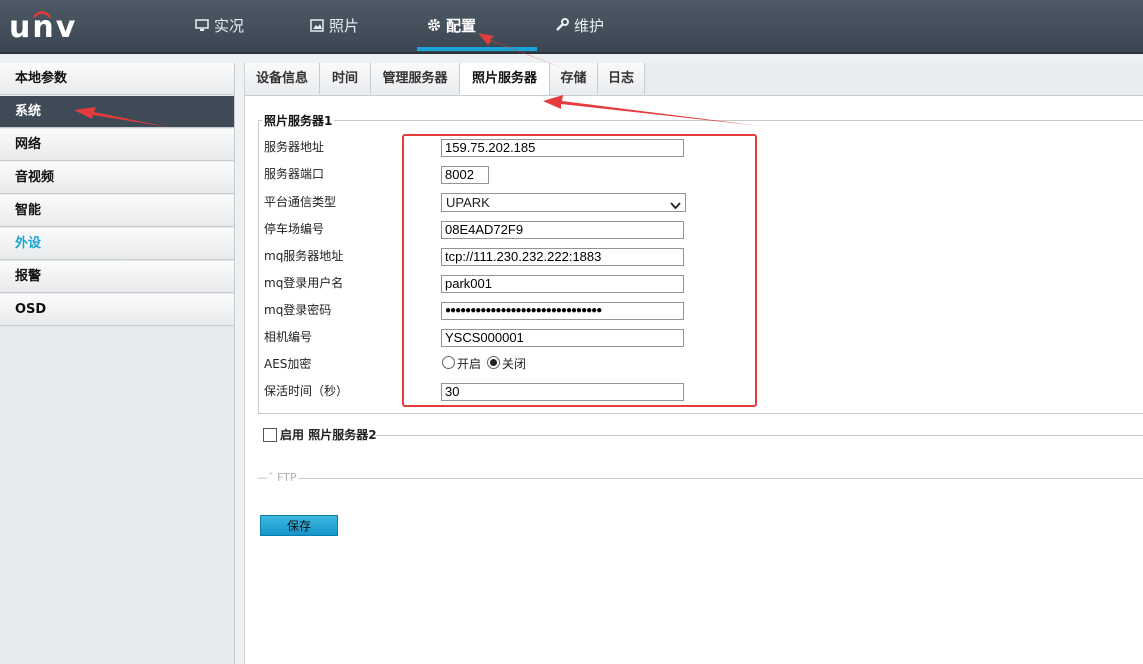 This screenshot has width=1143, height=664. Describe the element at coordinates (287, 477) in the screenshot. I see `ftp-label-text: FTP` at that location.